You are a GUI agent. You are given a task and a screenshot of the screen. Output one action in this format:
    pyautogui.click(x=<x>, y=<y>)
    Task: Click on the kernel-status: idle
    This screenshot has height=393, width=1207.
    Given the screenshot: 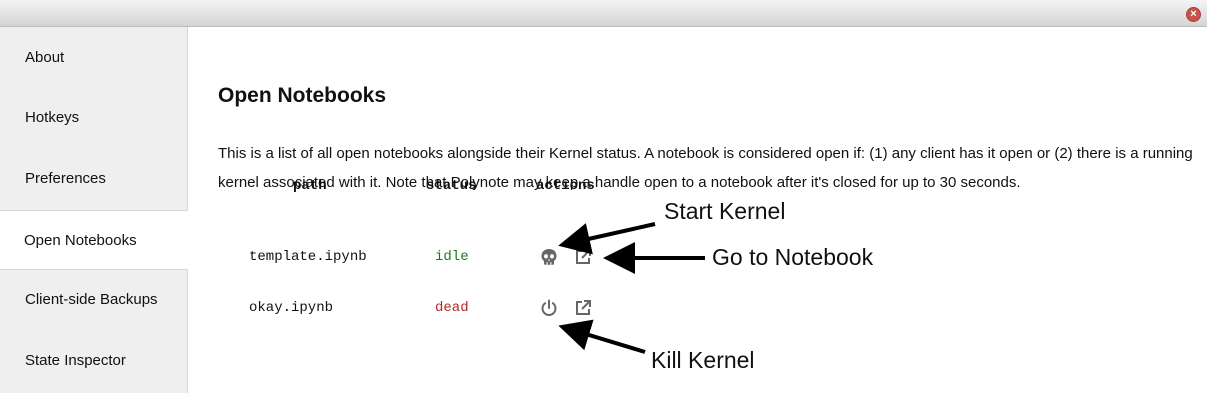 What is the action you would take?
    pyautogui.click(x=452, y=257)
    